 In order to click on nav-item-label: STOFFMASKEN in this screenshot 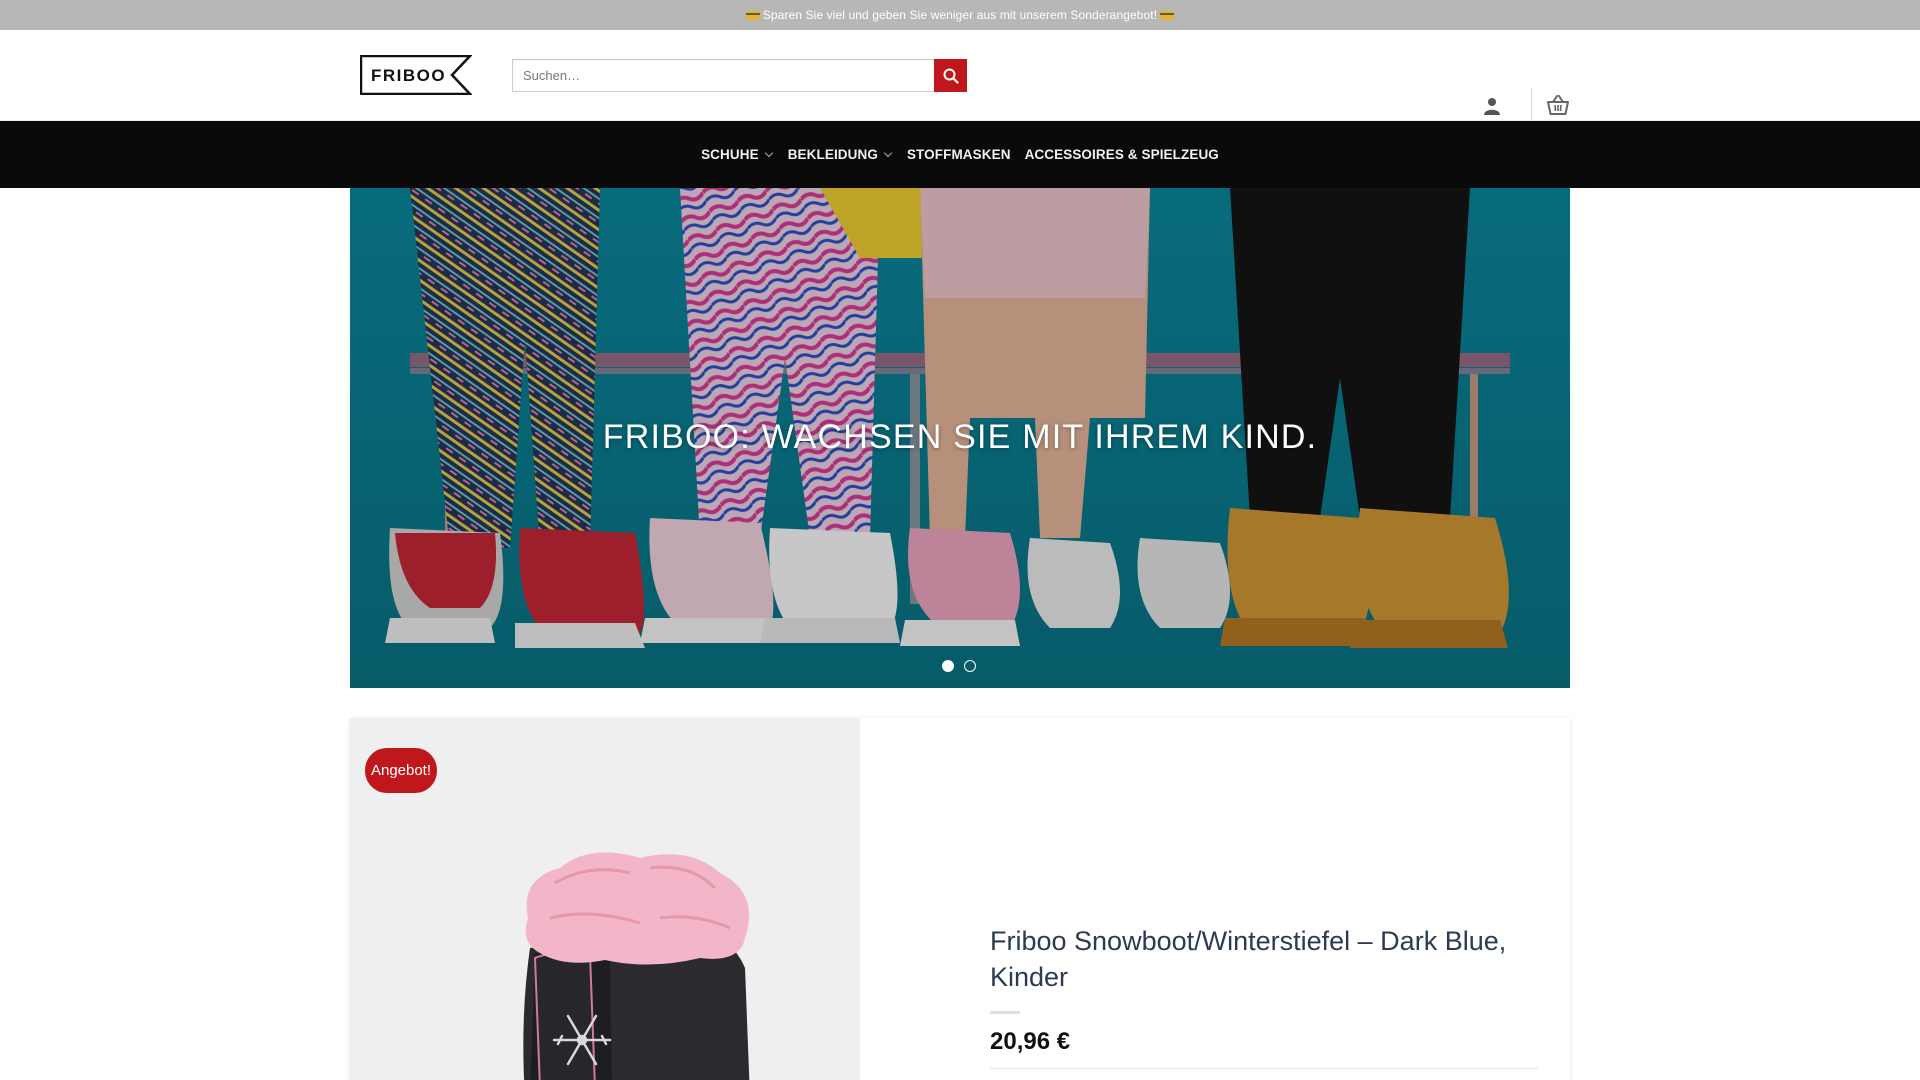, I will do `click(958, 154)`.